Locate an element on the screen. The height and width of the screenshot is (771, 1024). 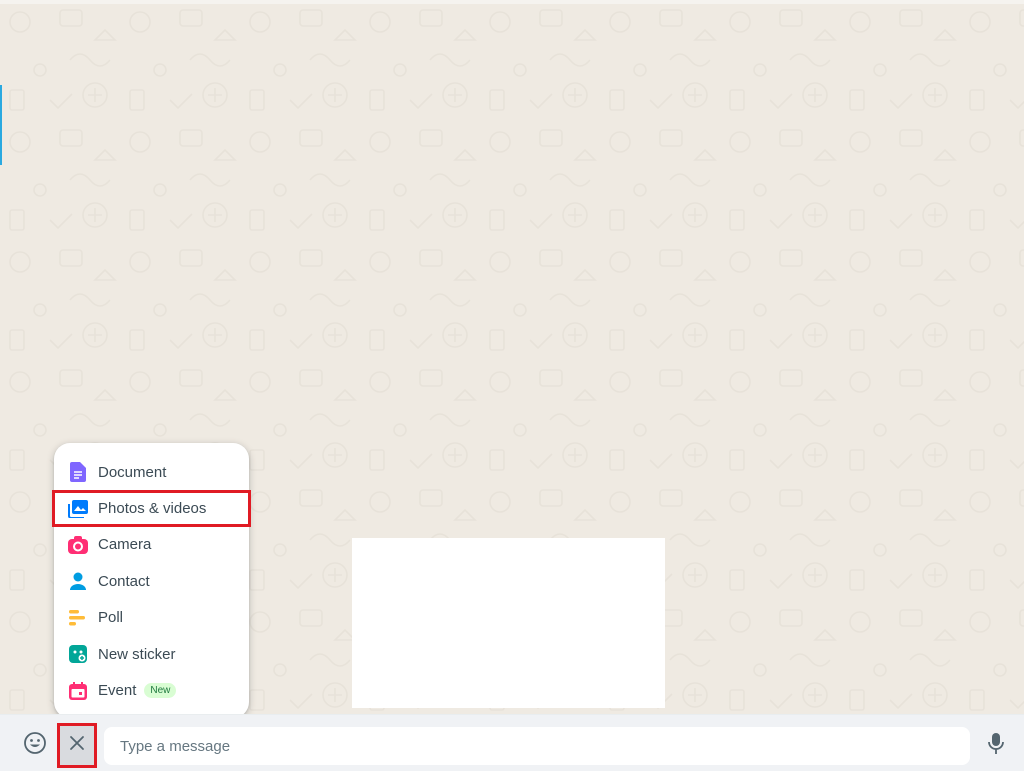
menu-item-event: Event New is located at coordinates (151, 690).